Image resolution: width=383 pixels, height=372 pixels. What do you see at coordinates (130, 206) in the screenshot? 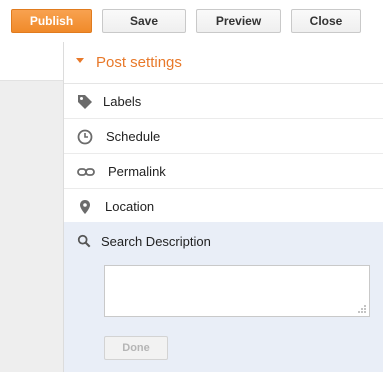
I see `settings-item-label: Location` at bounding box center [130, 206].